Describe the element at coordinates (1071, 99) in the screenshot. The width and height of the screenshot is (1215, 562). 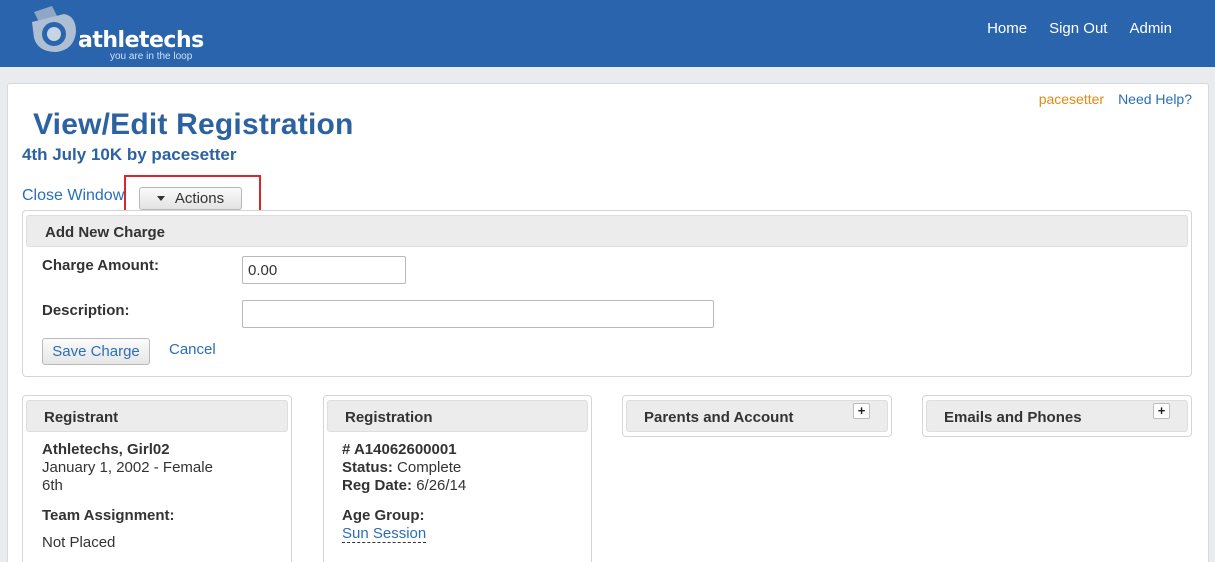
I see `username-link: pacesetter` at that location.